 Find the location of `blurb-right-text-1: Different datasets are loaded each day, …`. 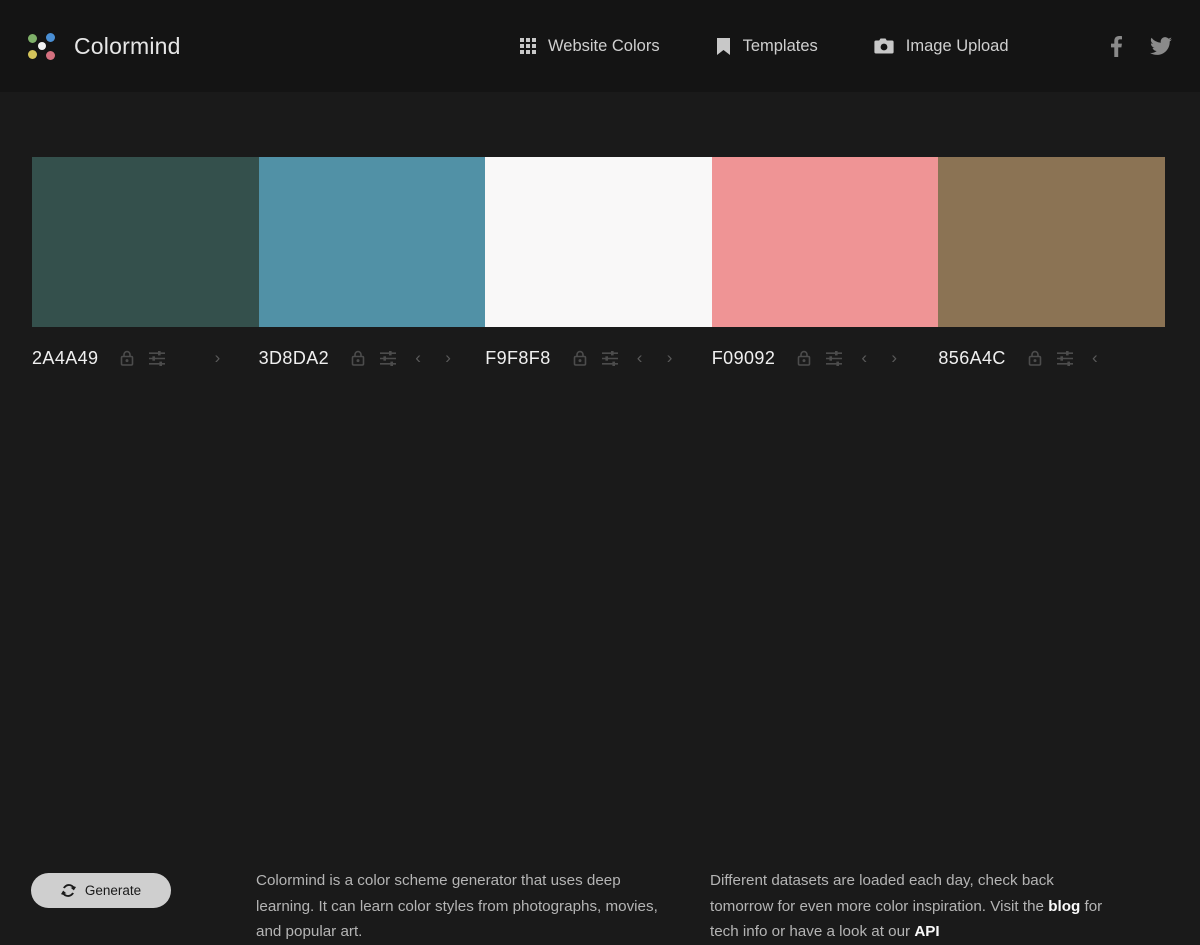

blurb-right-text-1: Different datasets are loaded each day, … is located at coordinates (882, 893).